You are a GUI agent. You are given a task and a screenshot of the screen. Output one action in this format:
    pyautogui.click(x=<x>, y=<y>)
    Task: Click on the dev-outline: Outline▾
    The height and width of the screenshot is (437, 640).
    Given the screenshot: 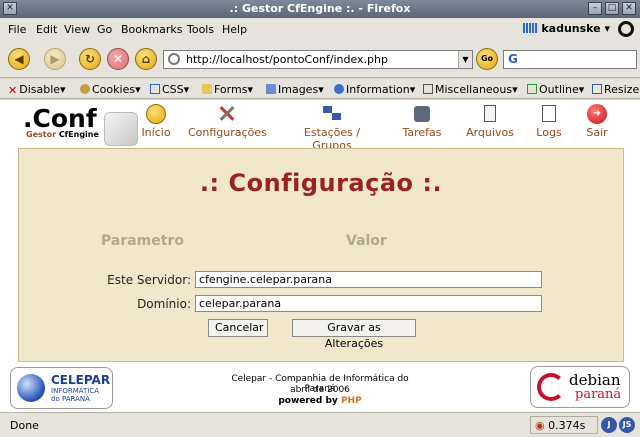 What is the action you would take?
    pyautogui.click(x=555, y=89)
    